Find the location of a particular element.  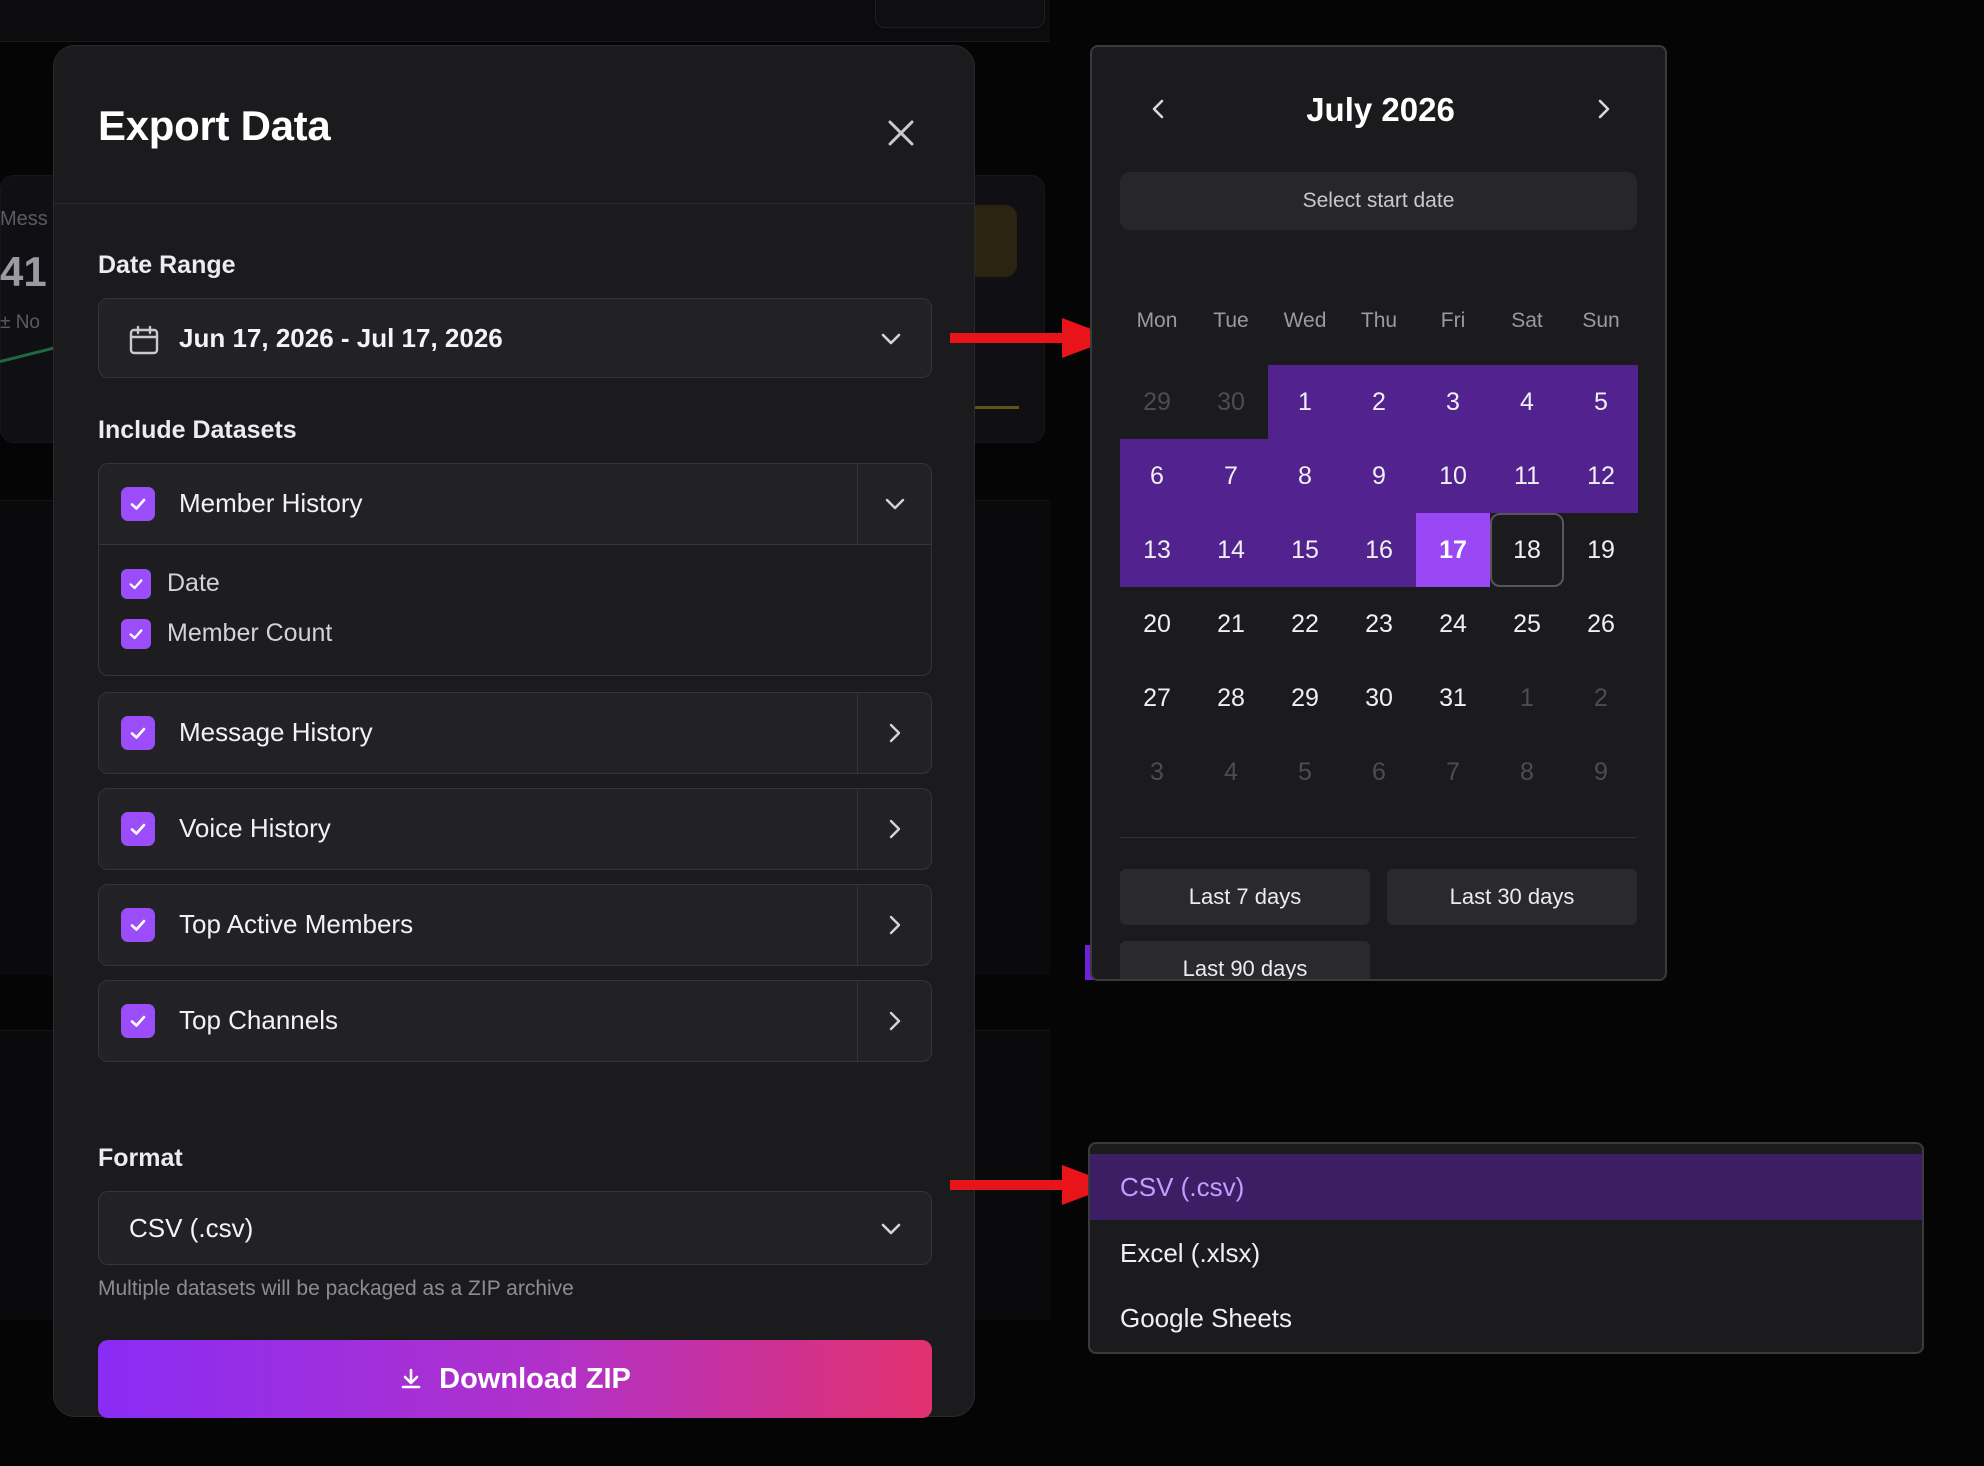

next-month-button is located at coordinates (1604, 109).